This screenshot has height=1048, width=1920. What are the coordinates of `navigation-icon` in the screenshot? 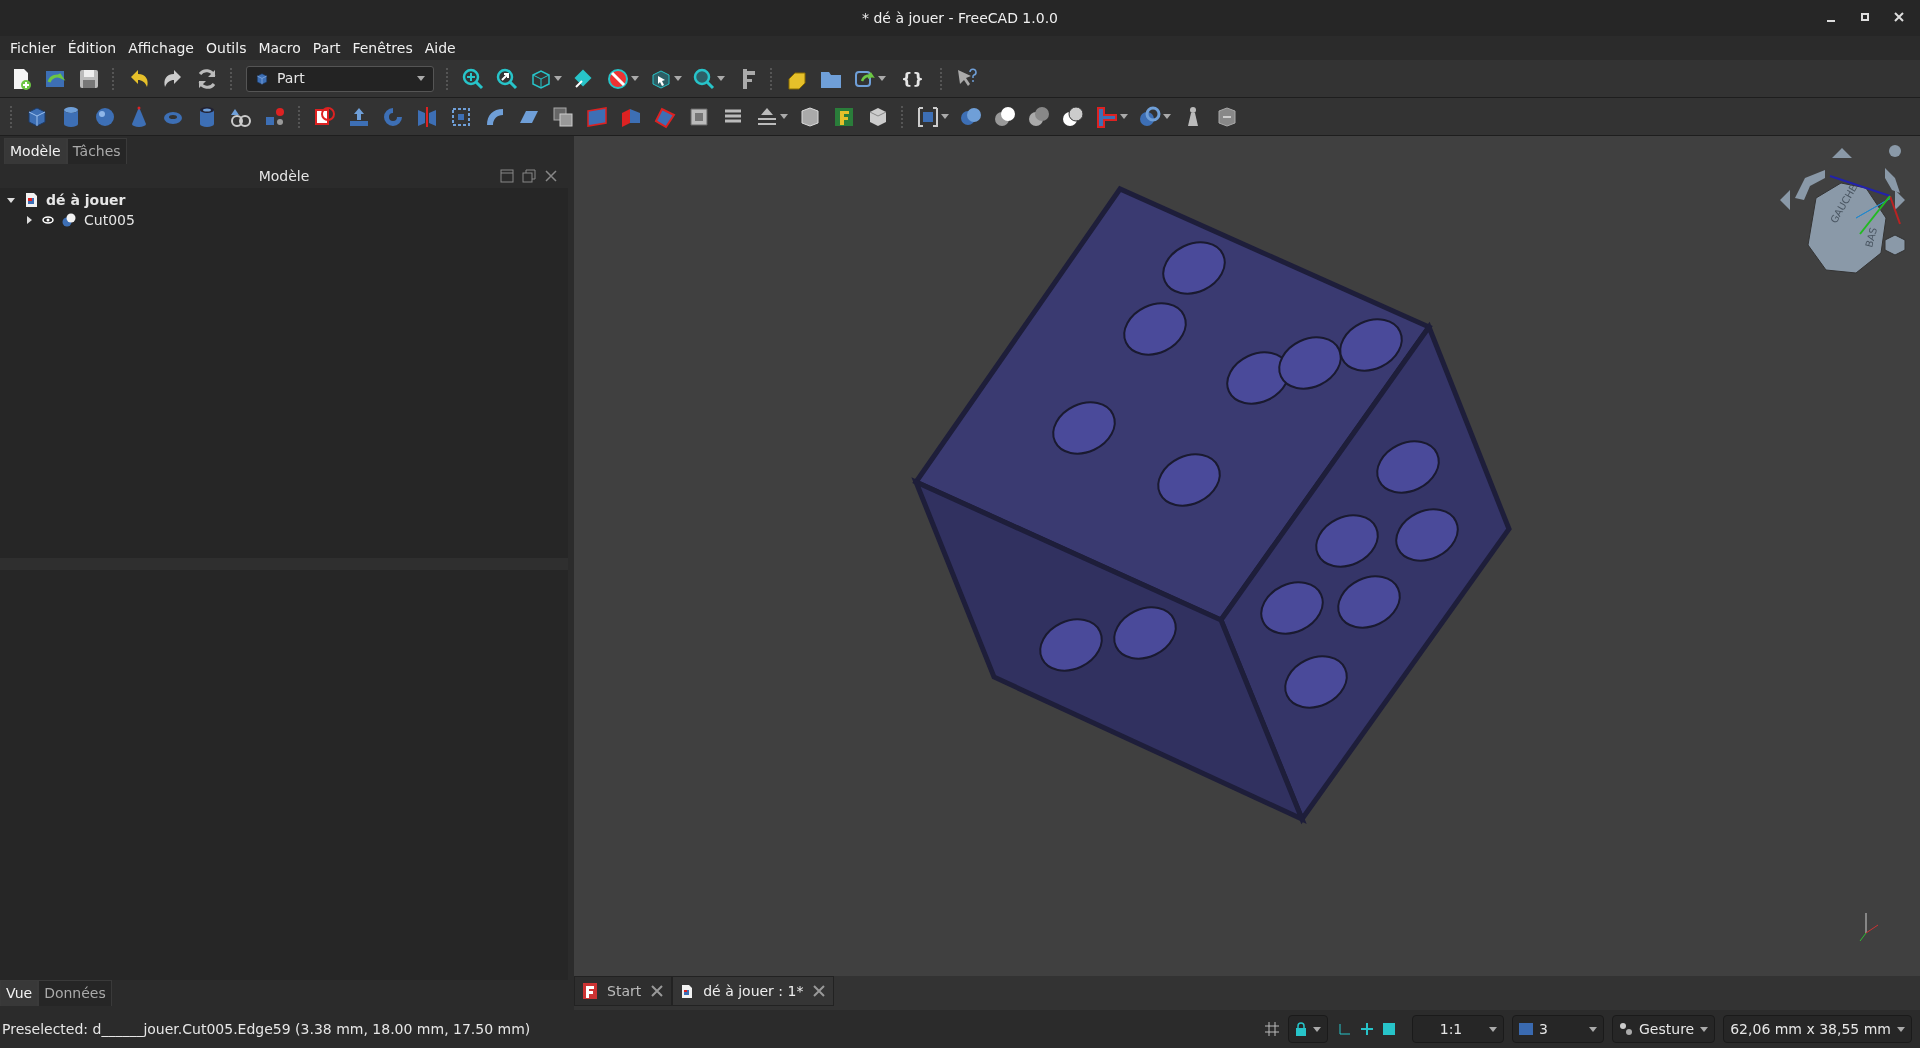 It's located at (1626, 1029).